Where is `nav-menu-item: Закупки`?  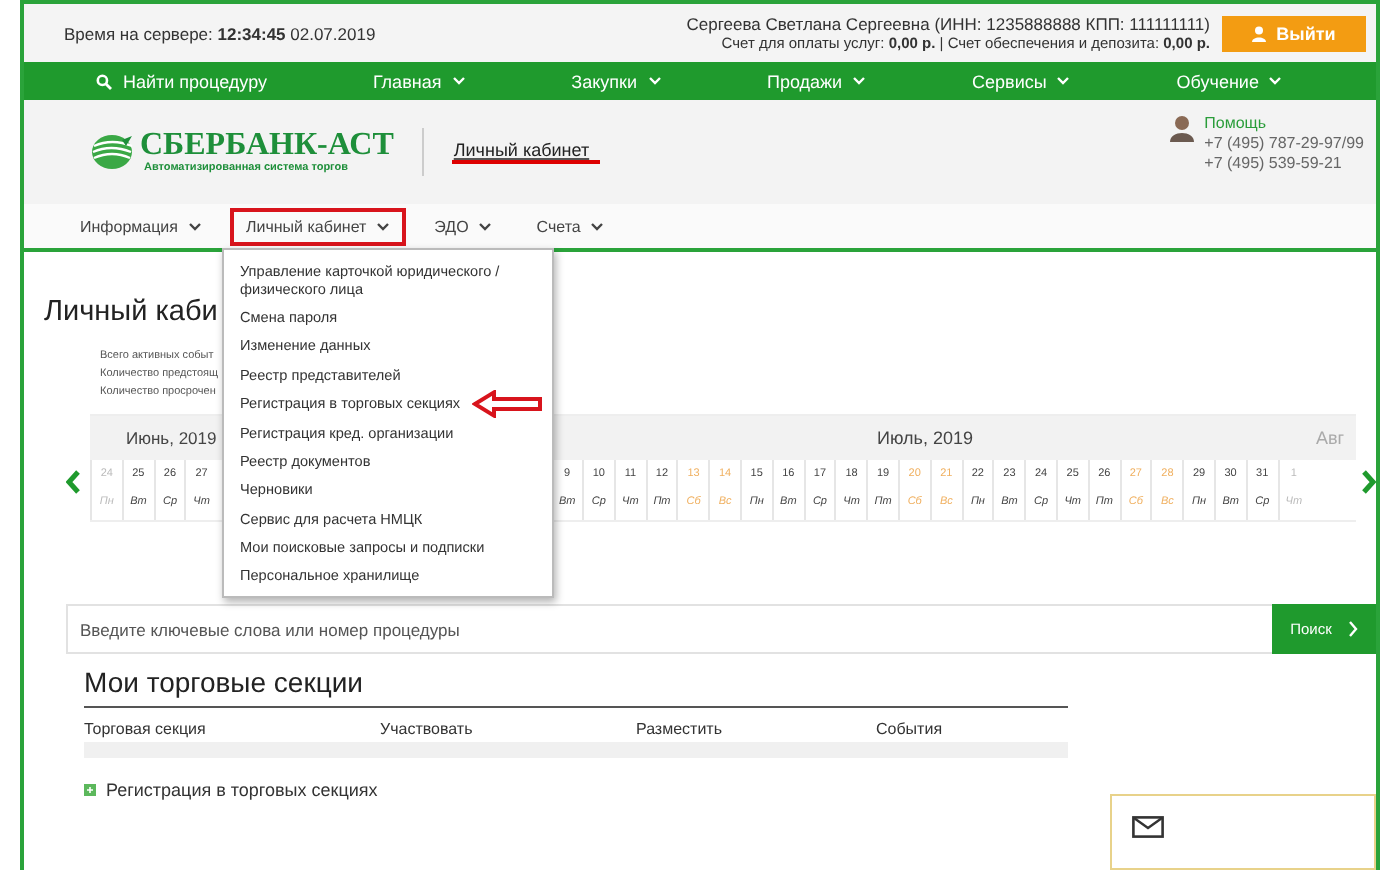 nav-menu-item: Закупки is located at coordinates (616, 81).